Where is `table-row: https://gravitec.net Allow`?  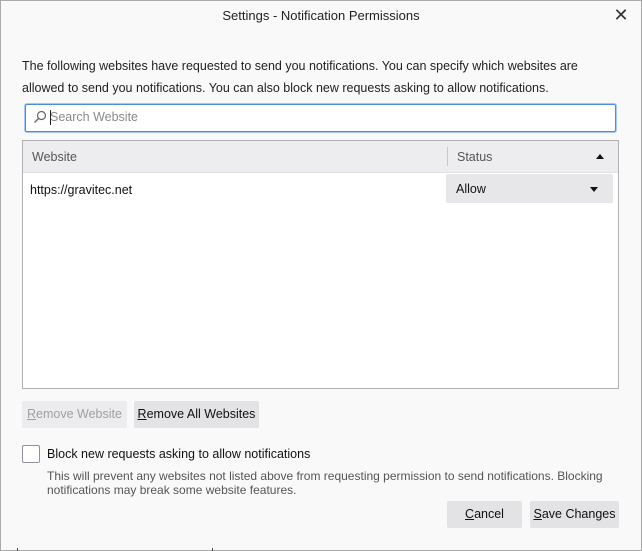 table-row: https://gravitec.net Allow is located at coordinates (320, 189).